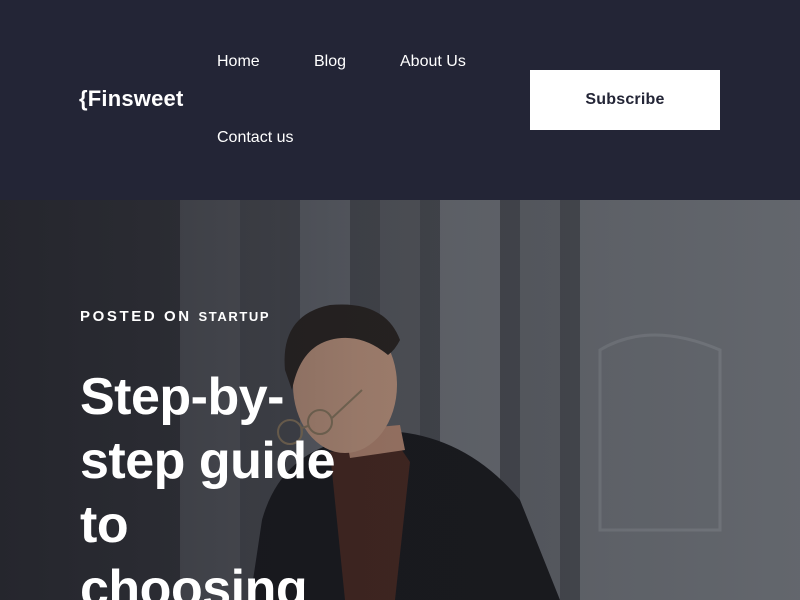 The image size is (800, 600). What do you see at coordinates (238, 62) in the screenshot?
I see `nav-link-home: Home` at bounding box center [238, 62].